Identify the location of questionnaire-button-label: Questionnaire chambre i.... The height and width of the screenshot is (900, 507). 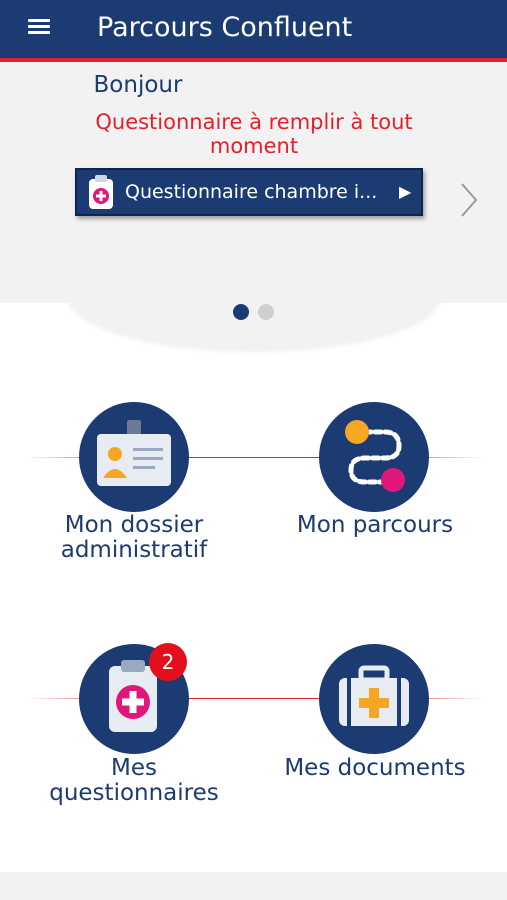
(251, 192).